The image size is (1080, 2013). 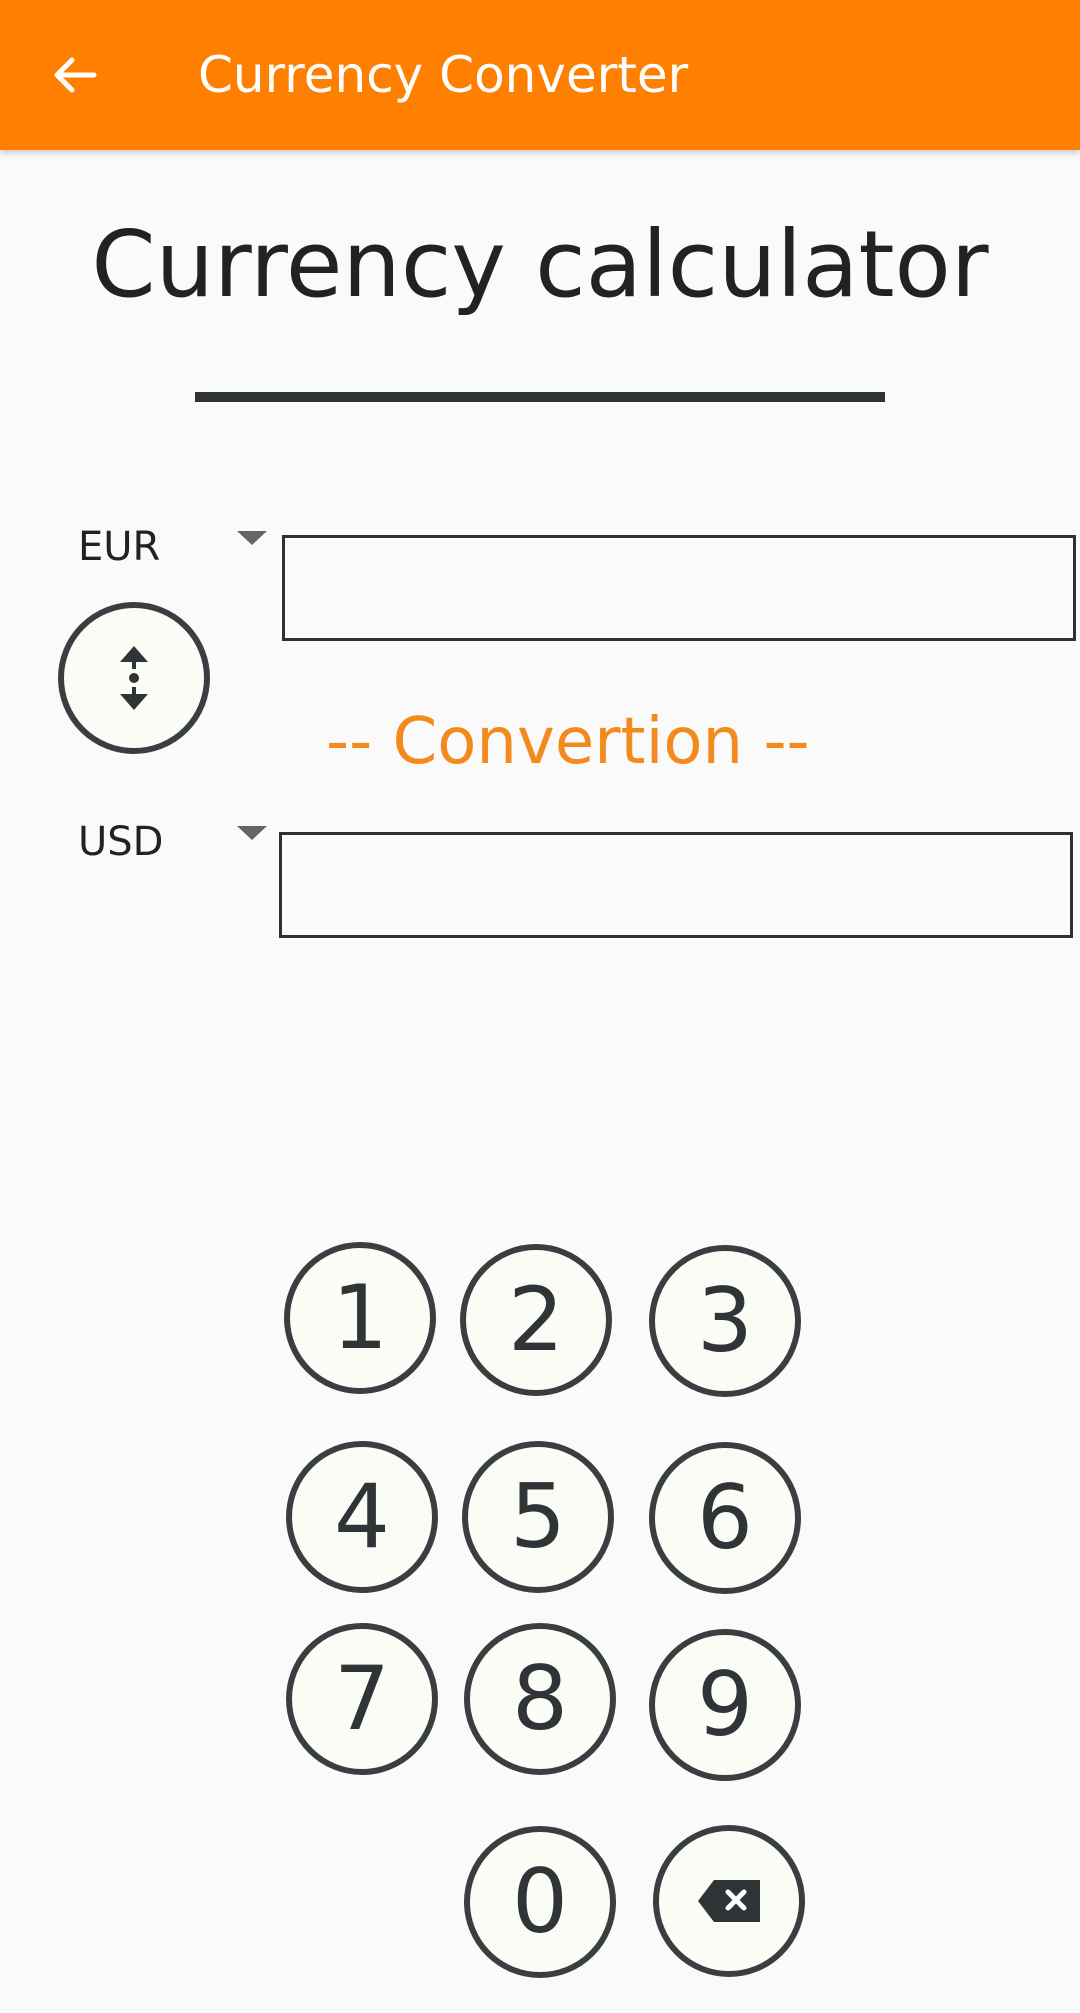 I want to click on key-8: 8, so click(x=540, y=1699).